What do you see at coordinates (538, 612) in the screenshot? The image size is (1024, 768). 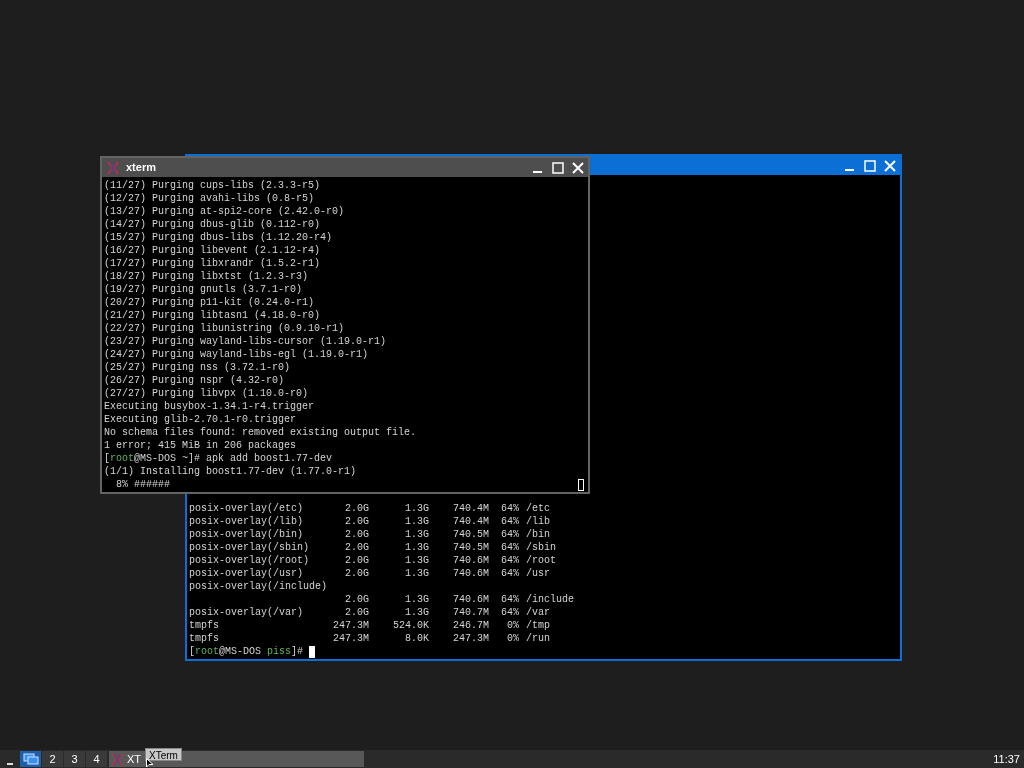 I see `table-cell: /var` at bounding box center [538, 612].